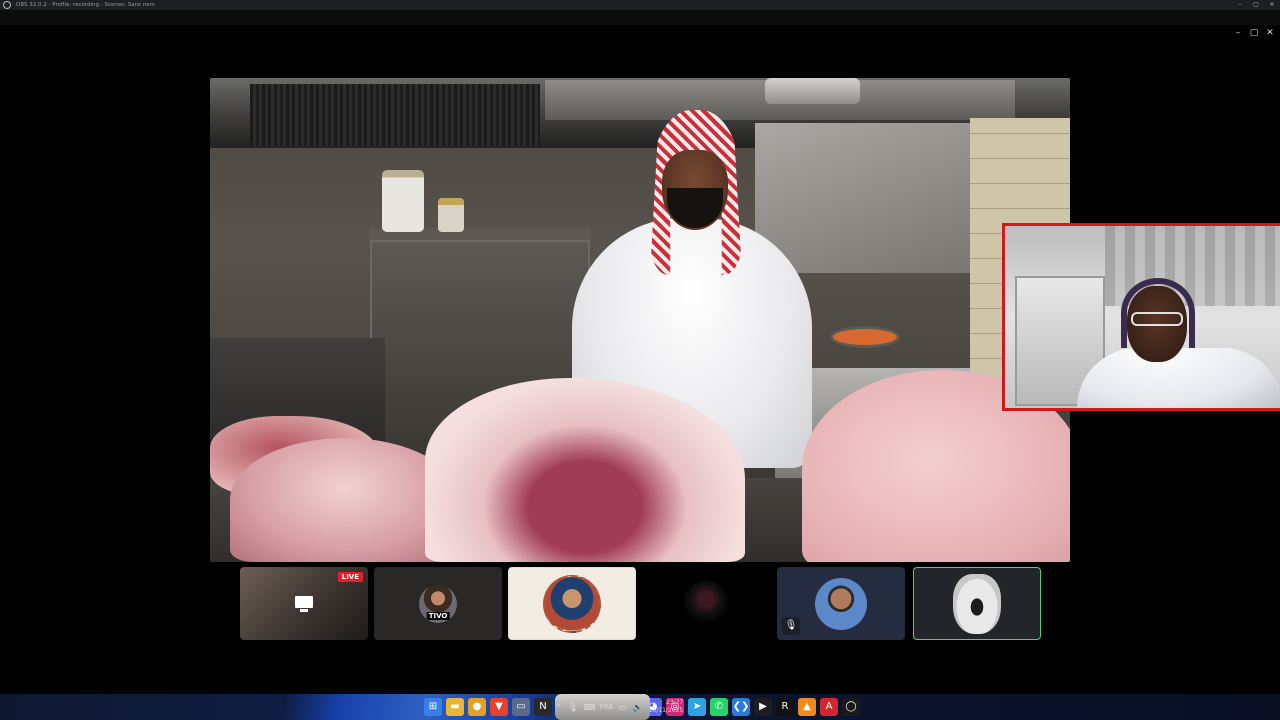 The height and width of the screenshot is (720, 1280). What do you see at coordinates (719, 707) in the screenshot?
I see `whatsapp-icon: ✆` at bounding box center [719, 707].